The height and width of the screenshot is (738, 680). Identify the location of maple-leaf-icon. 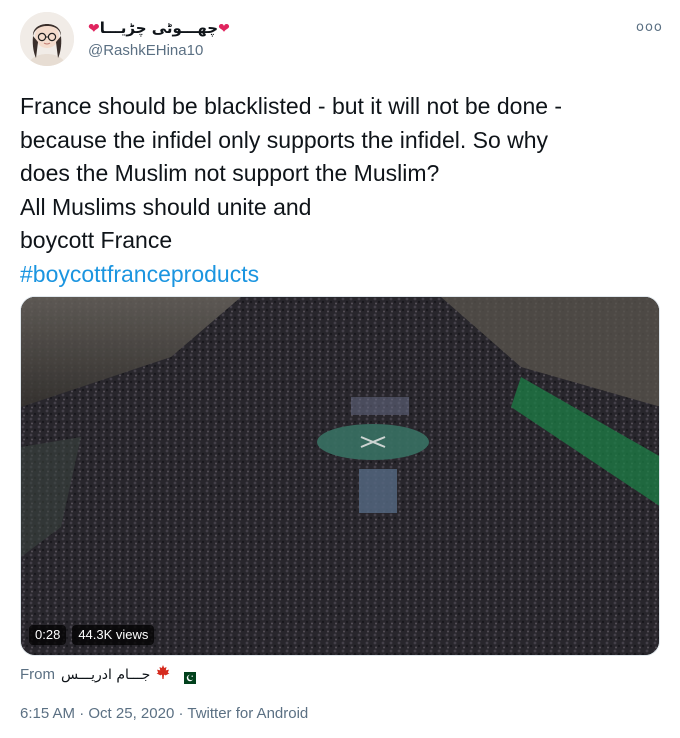
(163, 675).